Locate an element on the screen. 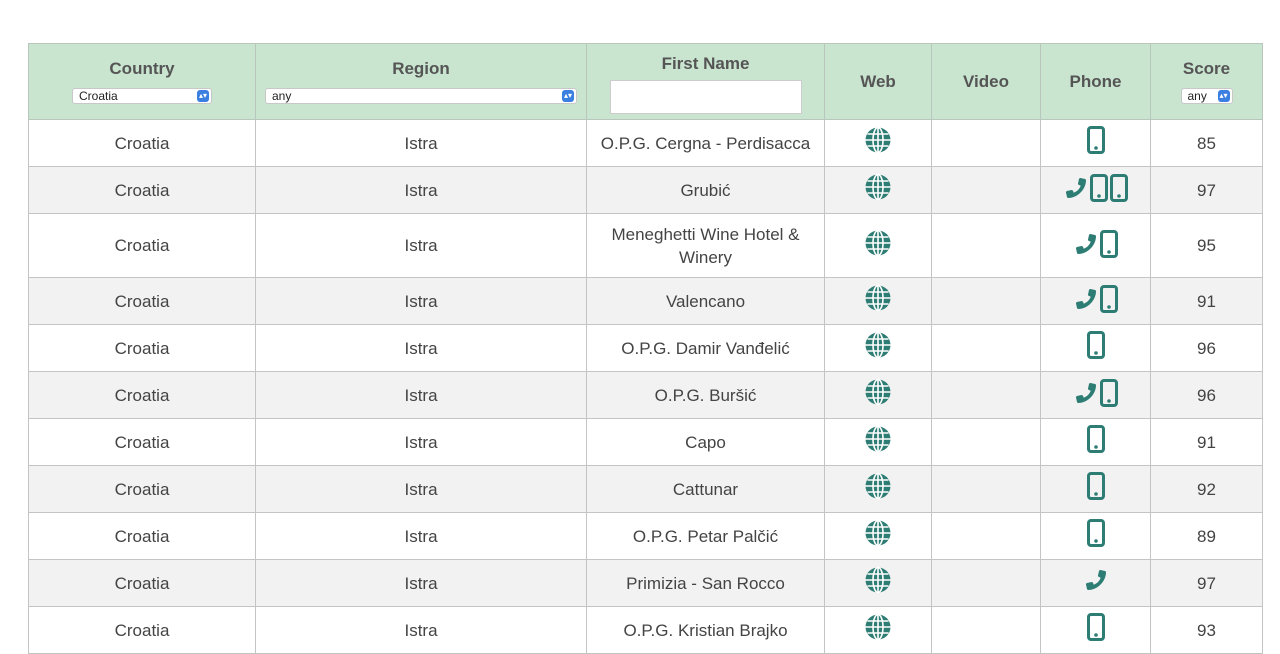  video-column-header: Video is located at coordinates (986, 81).